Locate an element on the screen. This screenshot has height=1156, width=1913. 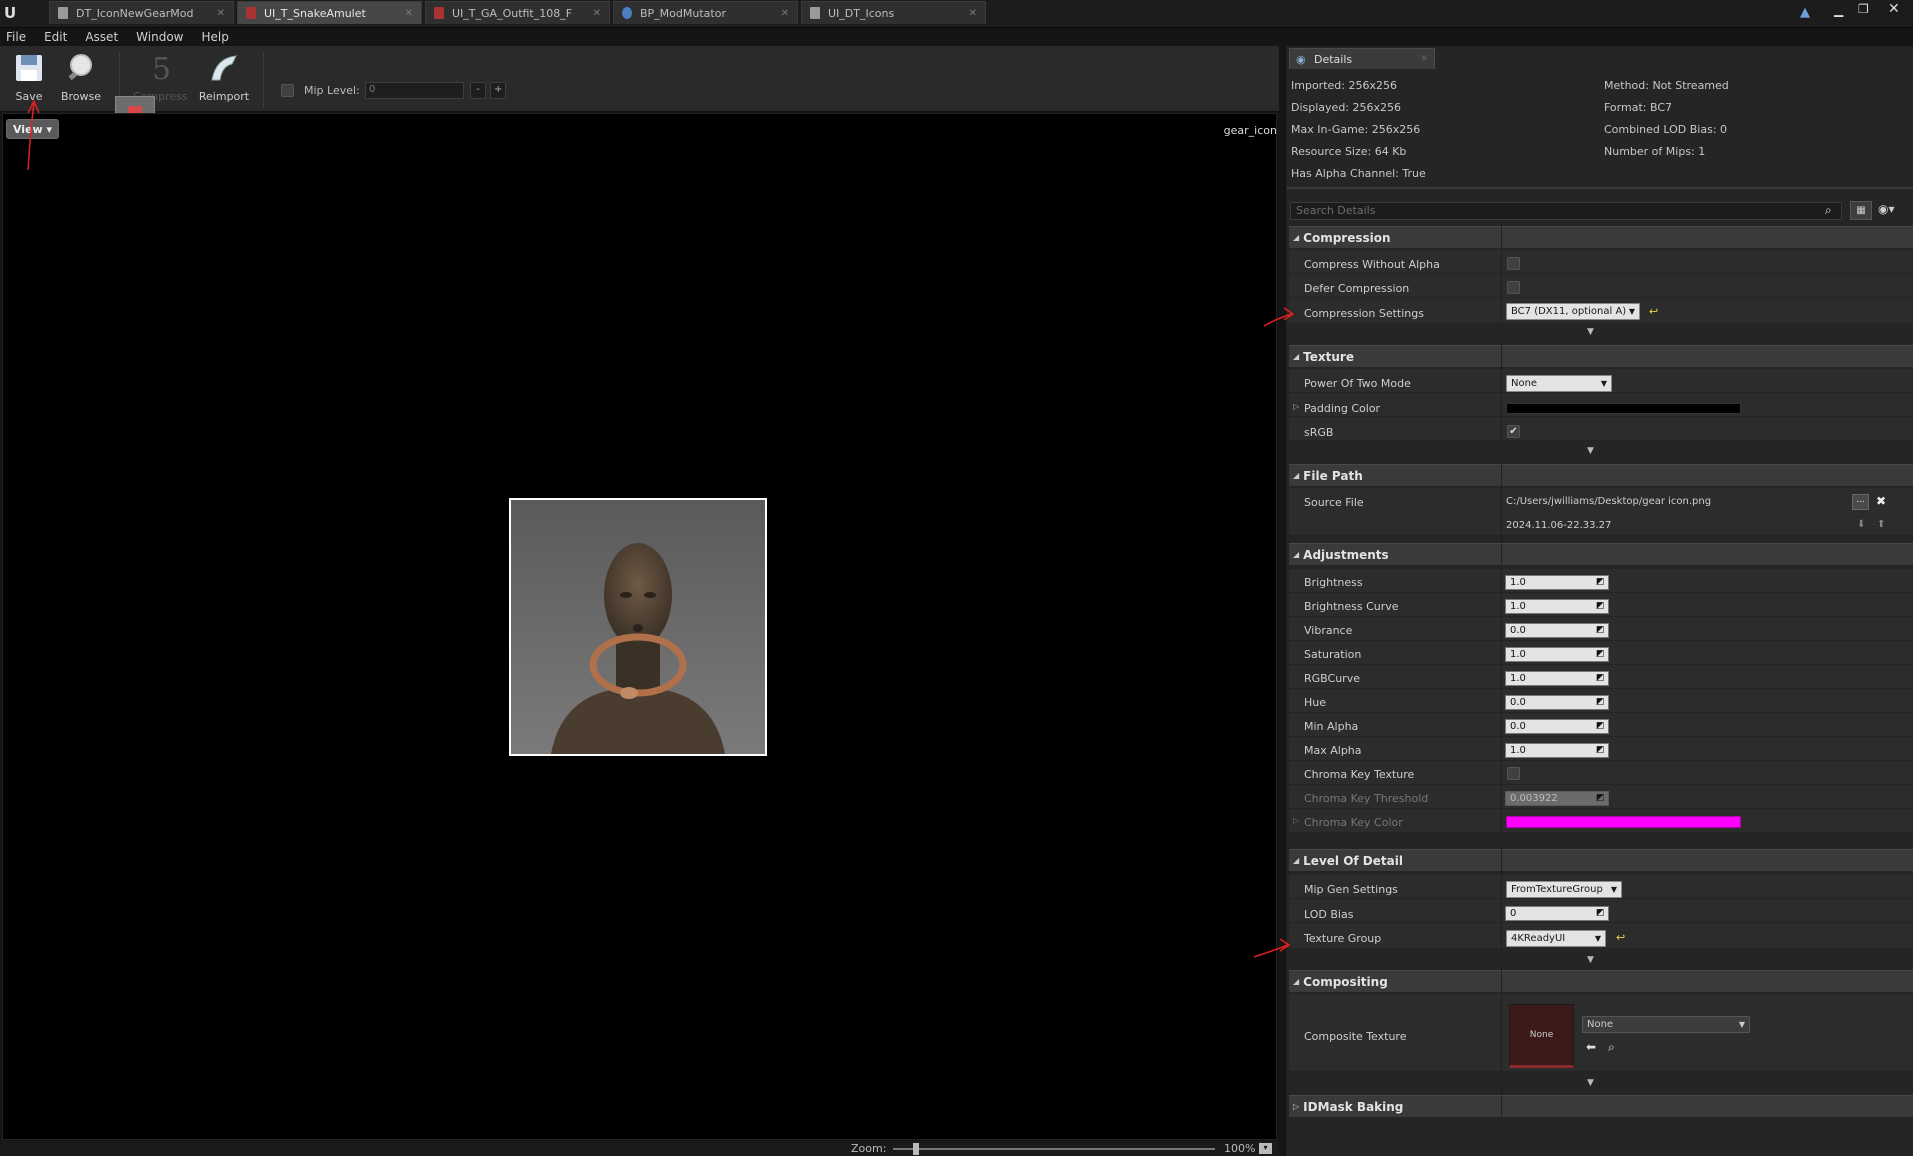
mip-minus-button: - is located at coordinates (478, 90).